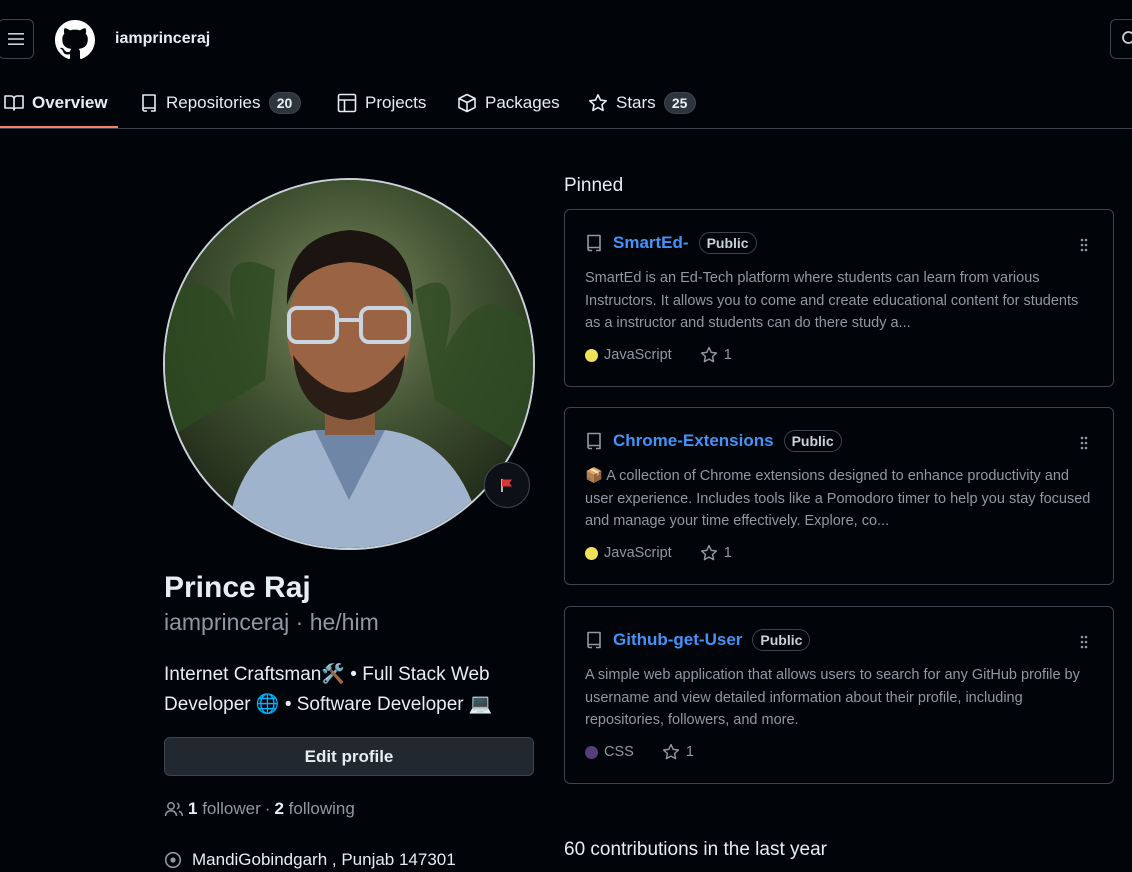  I want to click on following-link: 2 following, so click(314, 809).